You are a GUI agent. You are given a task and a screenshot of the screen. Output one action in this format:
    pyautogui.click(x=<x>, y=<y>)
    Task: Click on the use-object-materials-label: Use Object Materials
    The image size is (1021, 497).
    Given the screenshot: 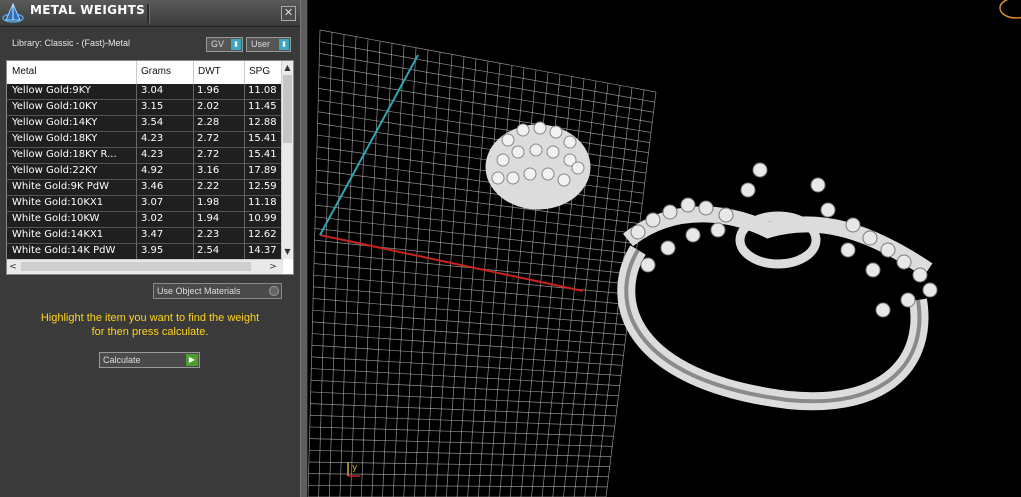 What is the action you would take?
    pyautogui.click(x=199, y=291)
    